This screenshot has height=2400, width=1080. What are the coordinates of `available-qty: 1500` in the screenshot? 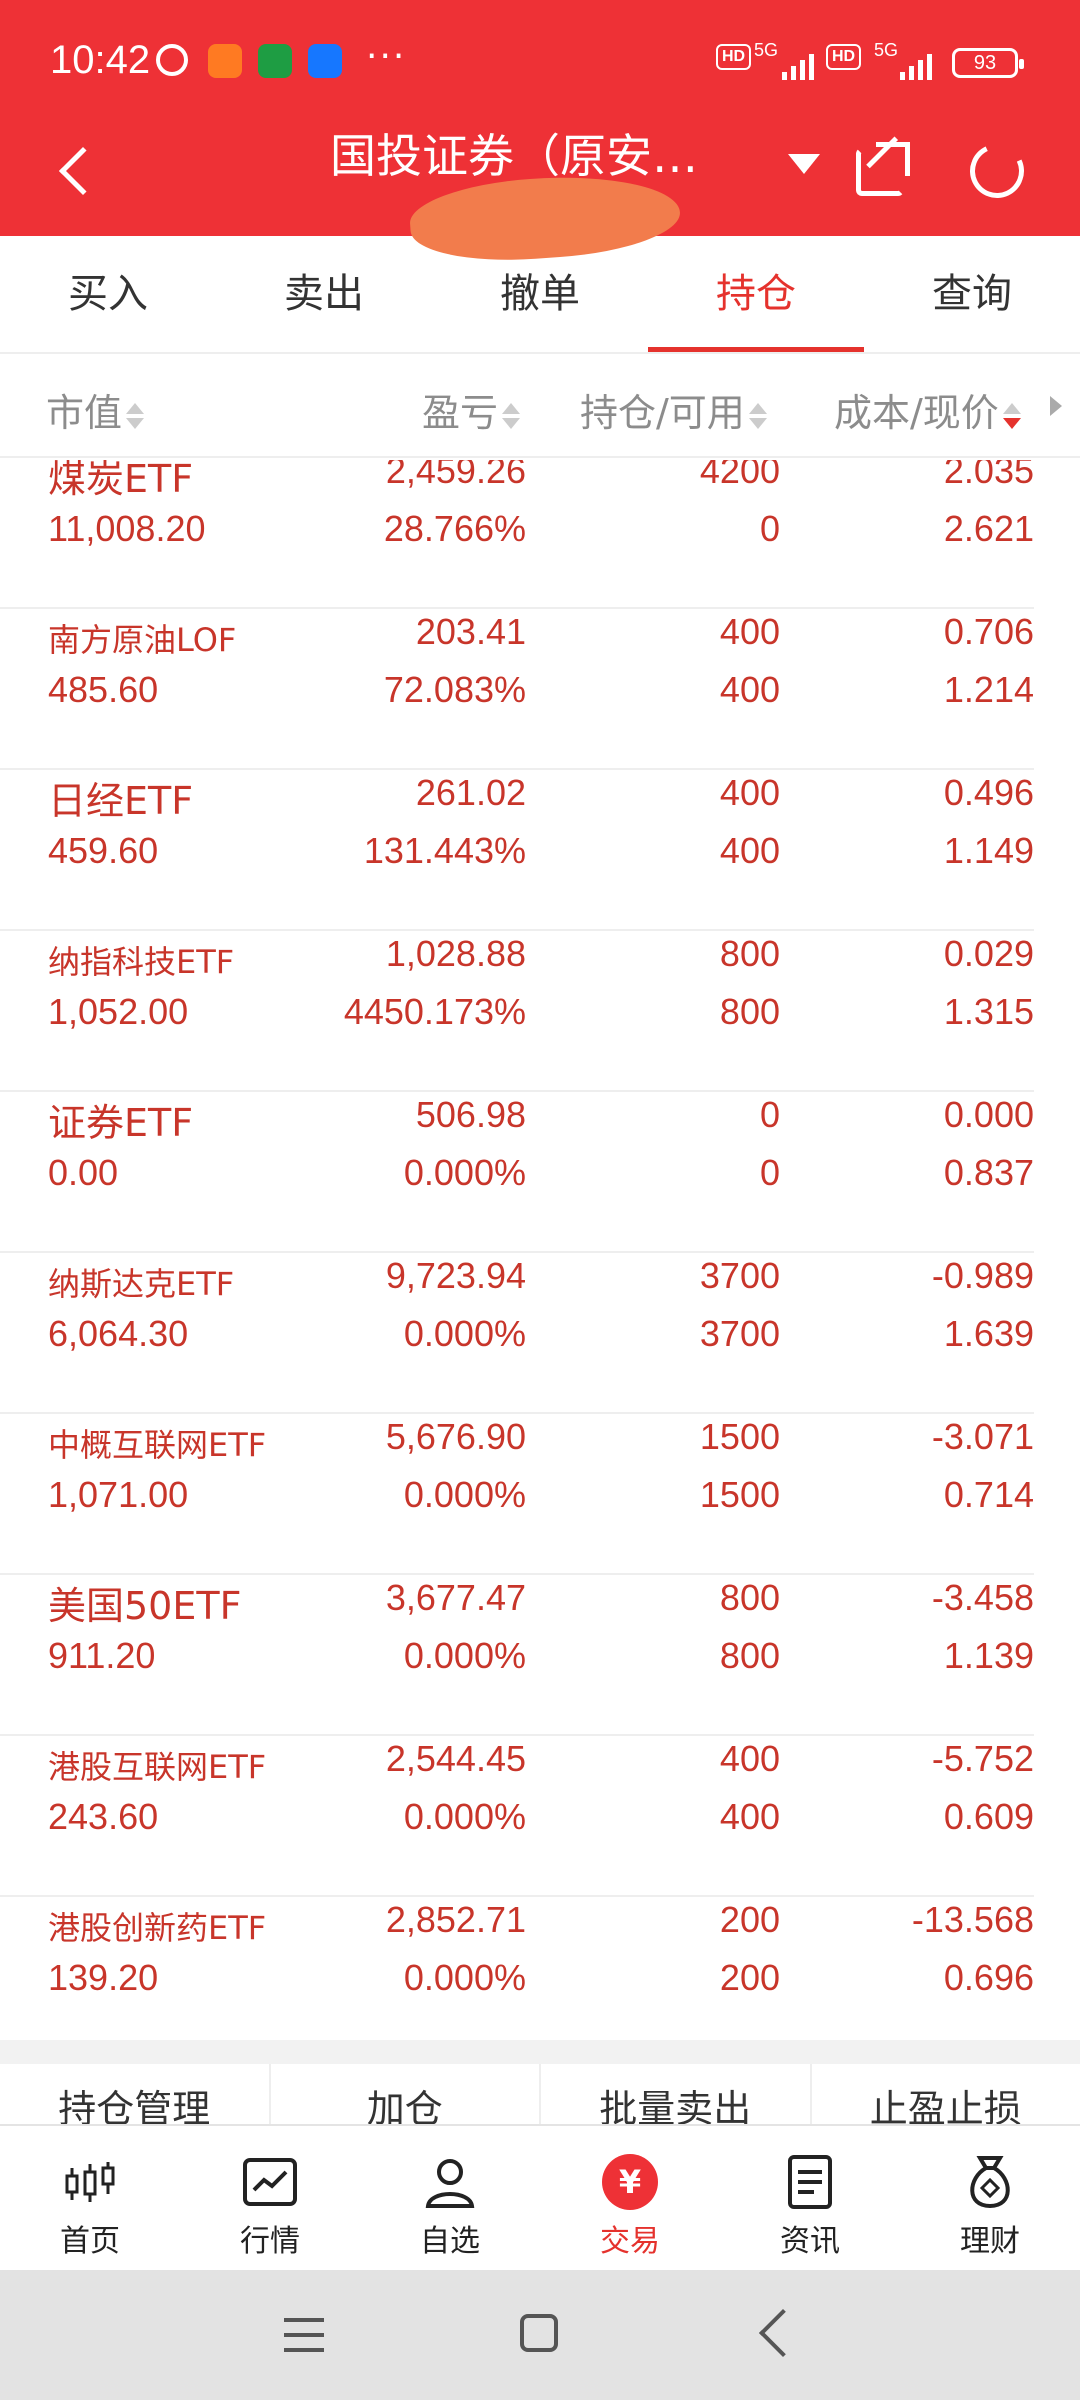 It's located at (739, 1494).